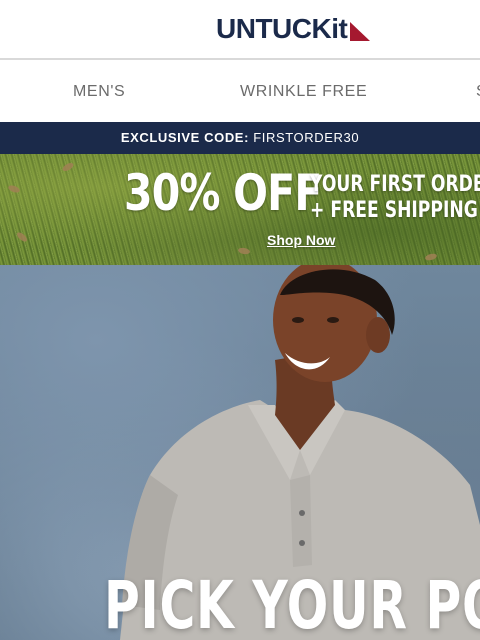 This screenshot has height=640, width=480. What do you see at coordinates (99, 92) in the screenshot?
I see `nav-item-mens: MEN'S` at bounding box center [99, 92].